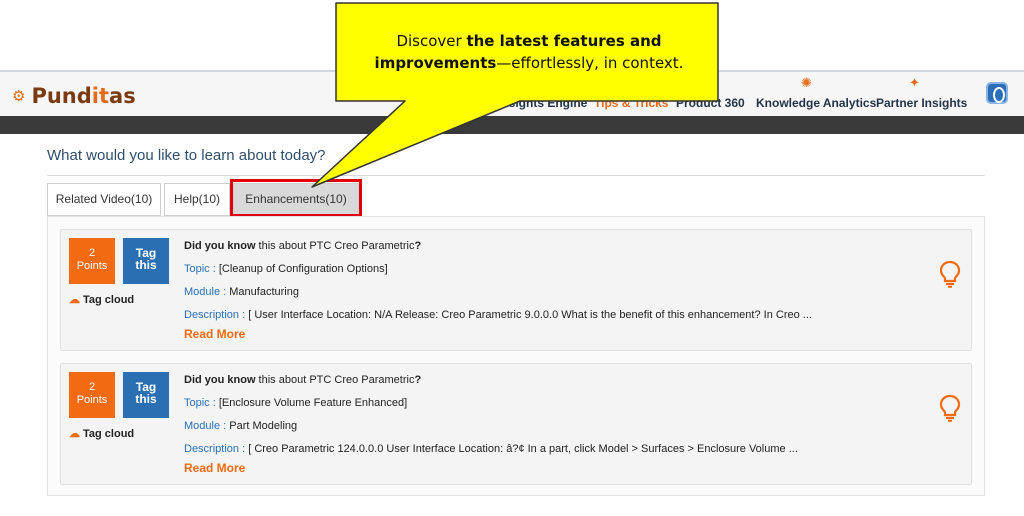 The image size is (1024, 516). What do you see at coordinates (104, 199) in the screenshot?
I see `tab-related-video: Related Video(10)` at bounding box center [104, 199].